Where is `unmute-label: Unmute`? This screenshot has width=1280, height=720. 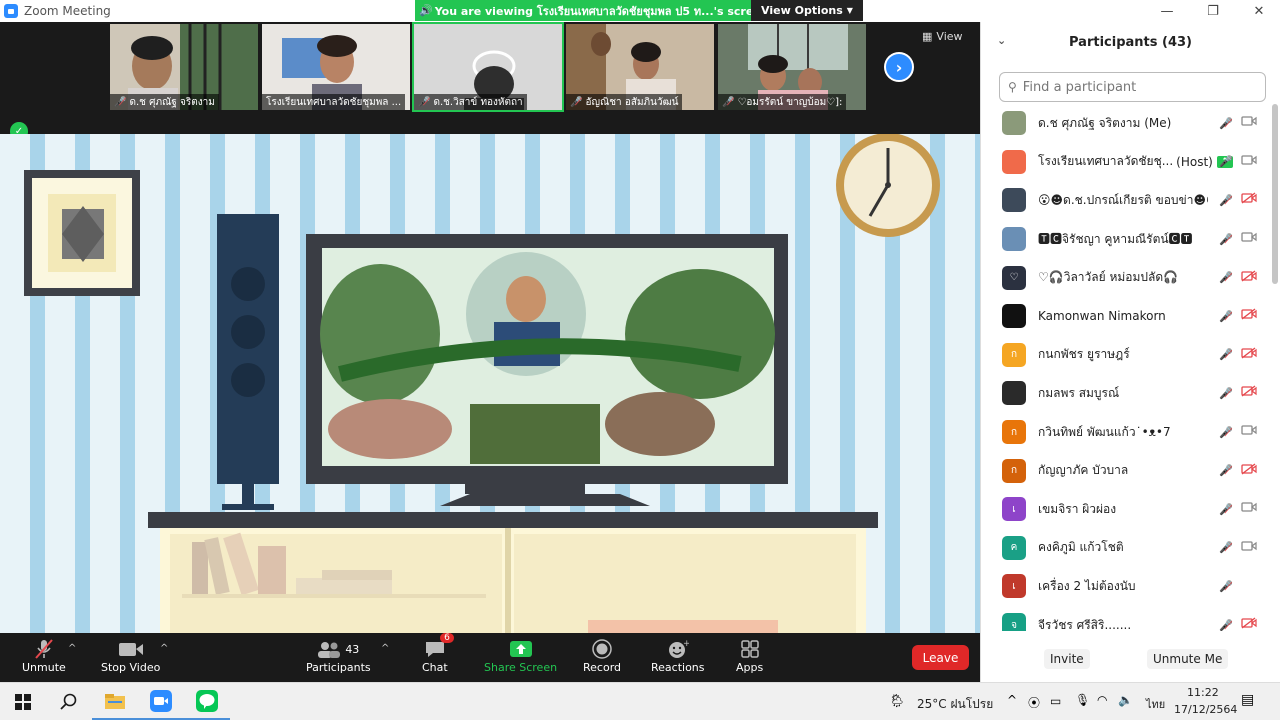
unmute-label: Unmute is located at coordinates (44, 667).